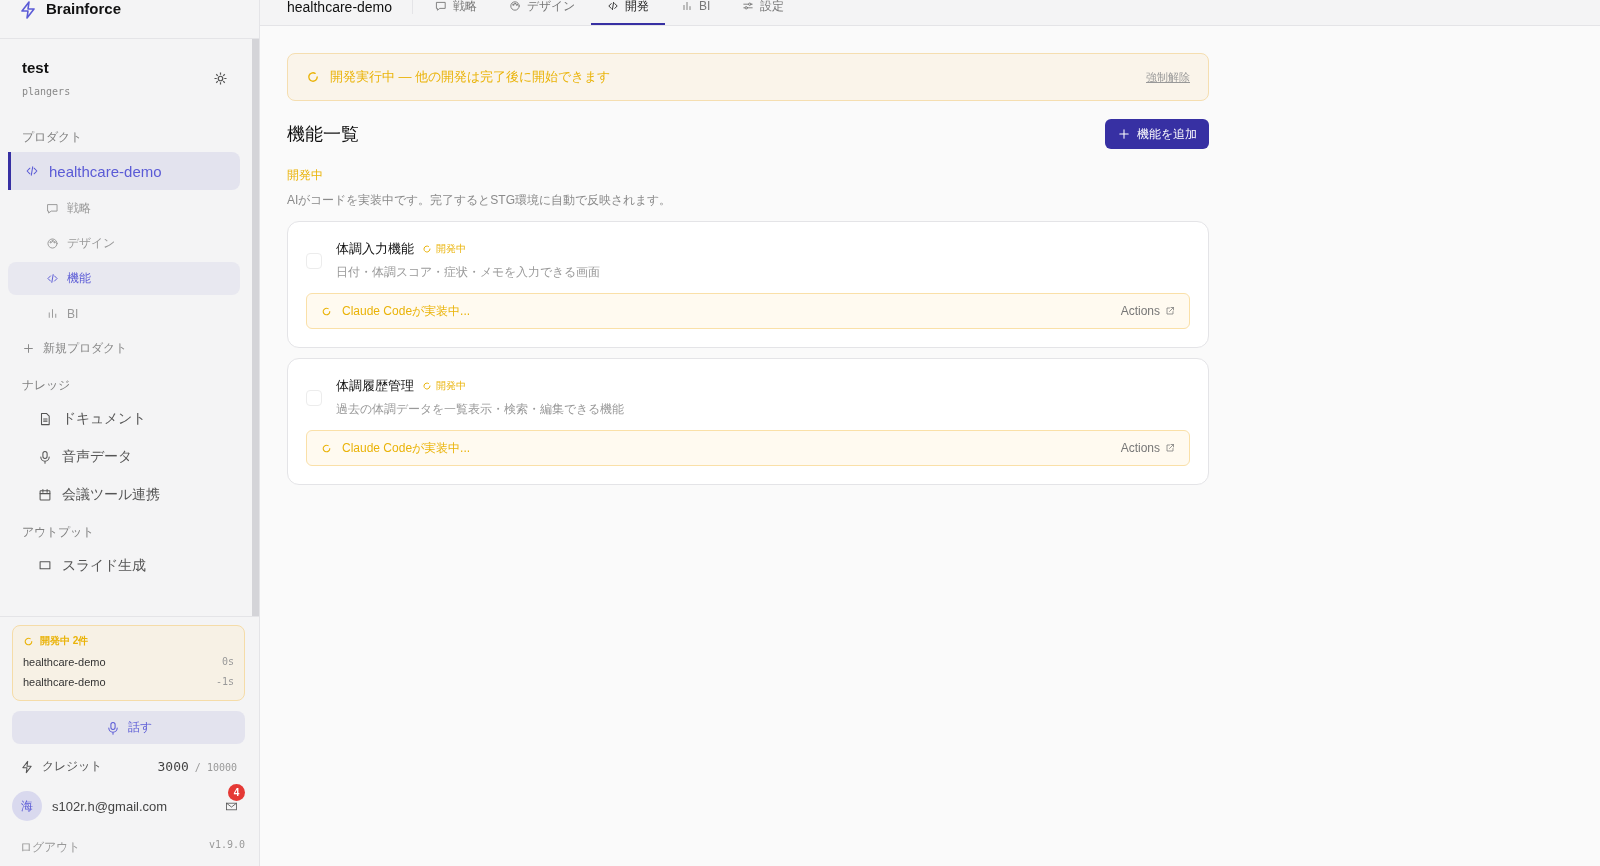  I want to click on force-release-link: 強制解除, so click(1168, 77).